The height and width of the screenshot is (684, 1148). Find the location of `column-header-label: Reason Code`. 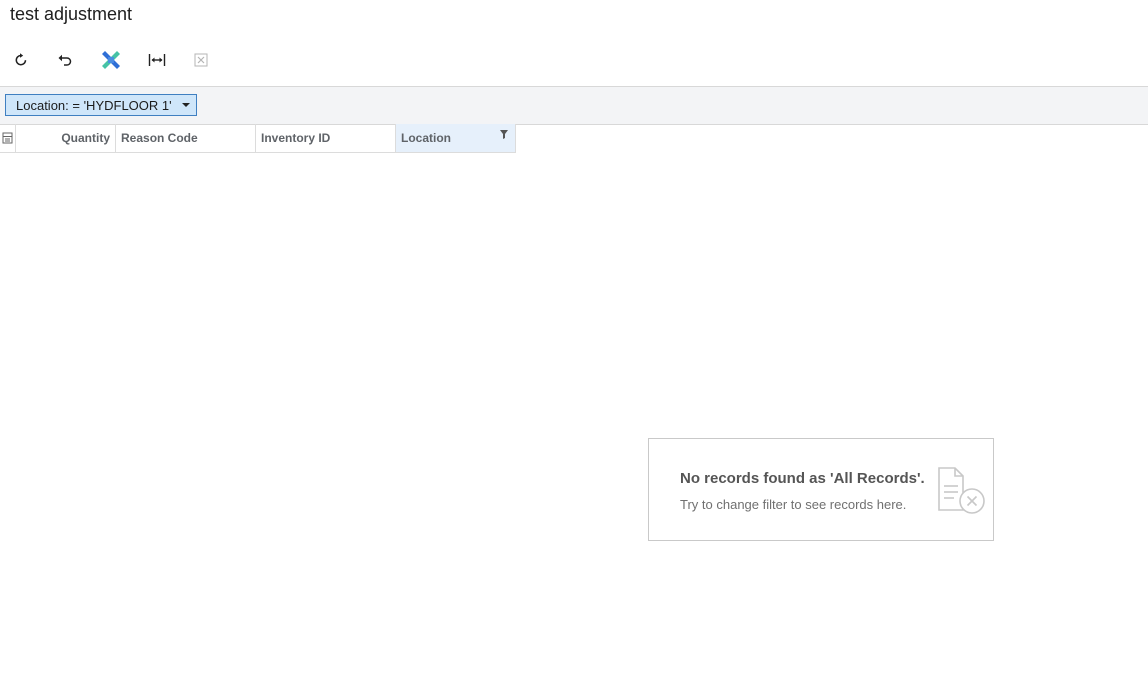

column-header-label: Reason Code is located at coordinates (159, 138).